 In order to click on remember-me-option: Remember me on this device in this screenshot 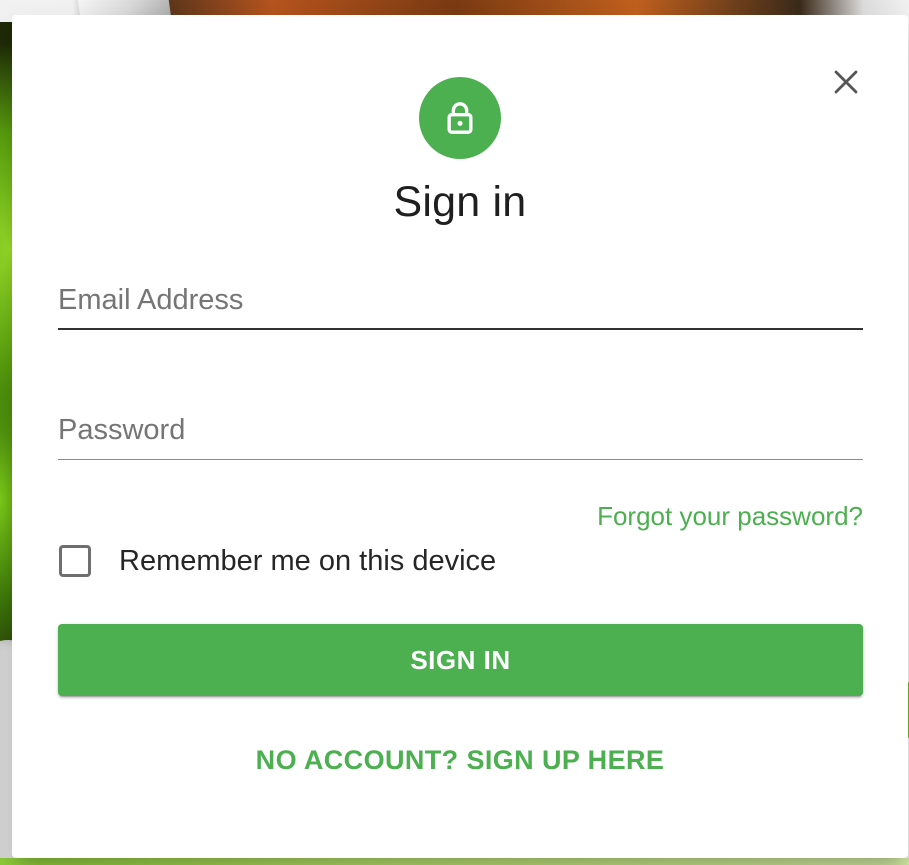, I will do `click(277, 561)`.